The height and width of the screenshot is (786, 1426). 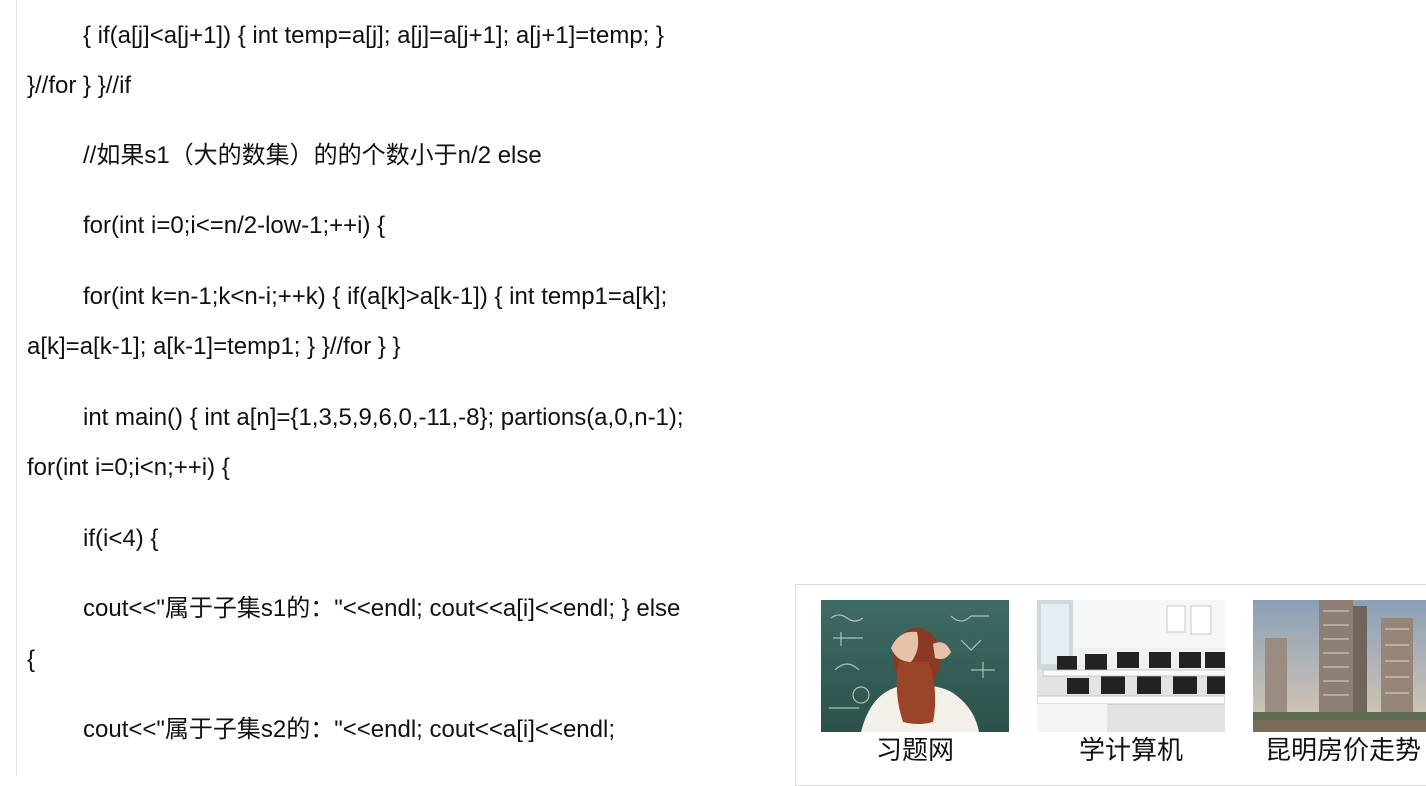 What do you see at coordinates (214, 346) in the screenshot?
I see `code-line-6: a[k]=a[k-1]; a[k-1]=temp1; } }//for } }` at bounding box center [214, 346].